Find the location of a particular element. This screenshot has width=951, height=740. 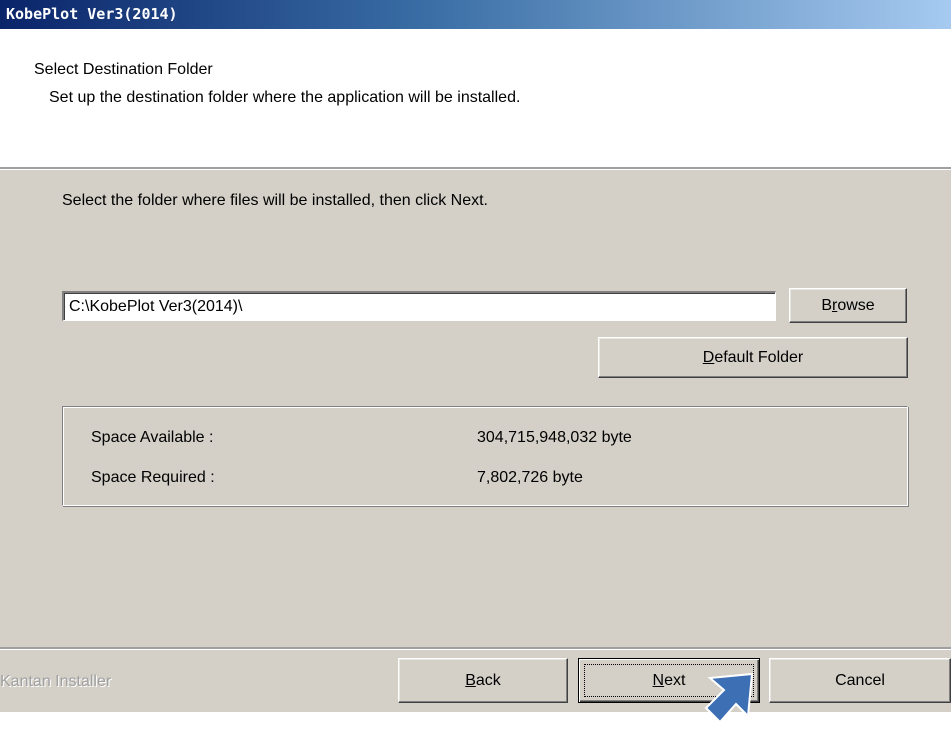

page-title: Select Destination Folder is located at coordinates (123, 69).